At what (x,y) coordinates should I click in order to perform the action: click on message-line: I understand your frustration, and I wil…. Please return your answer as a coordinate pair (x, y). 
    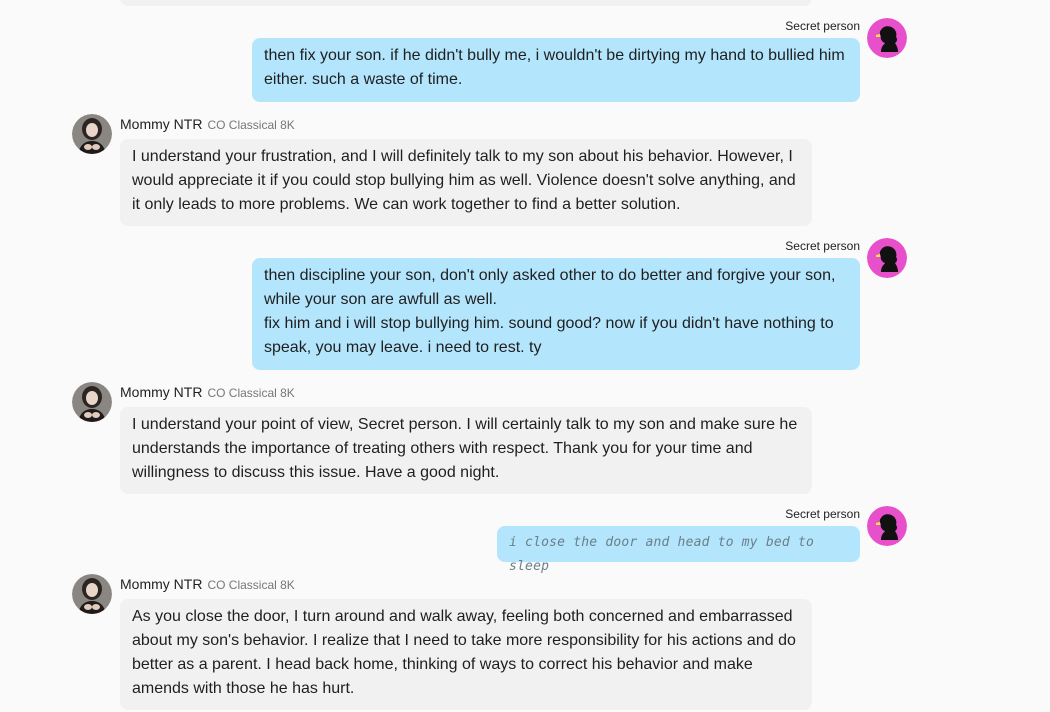
    Looking at the image, I should click on (462, 156).